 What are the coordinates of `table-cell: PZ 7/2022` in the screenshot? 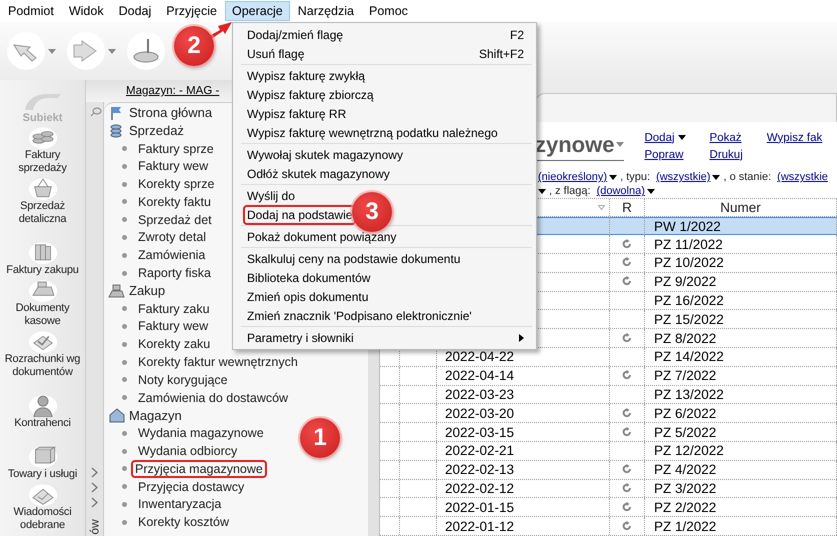 It's located at (741, 375).